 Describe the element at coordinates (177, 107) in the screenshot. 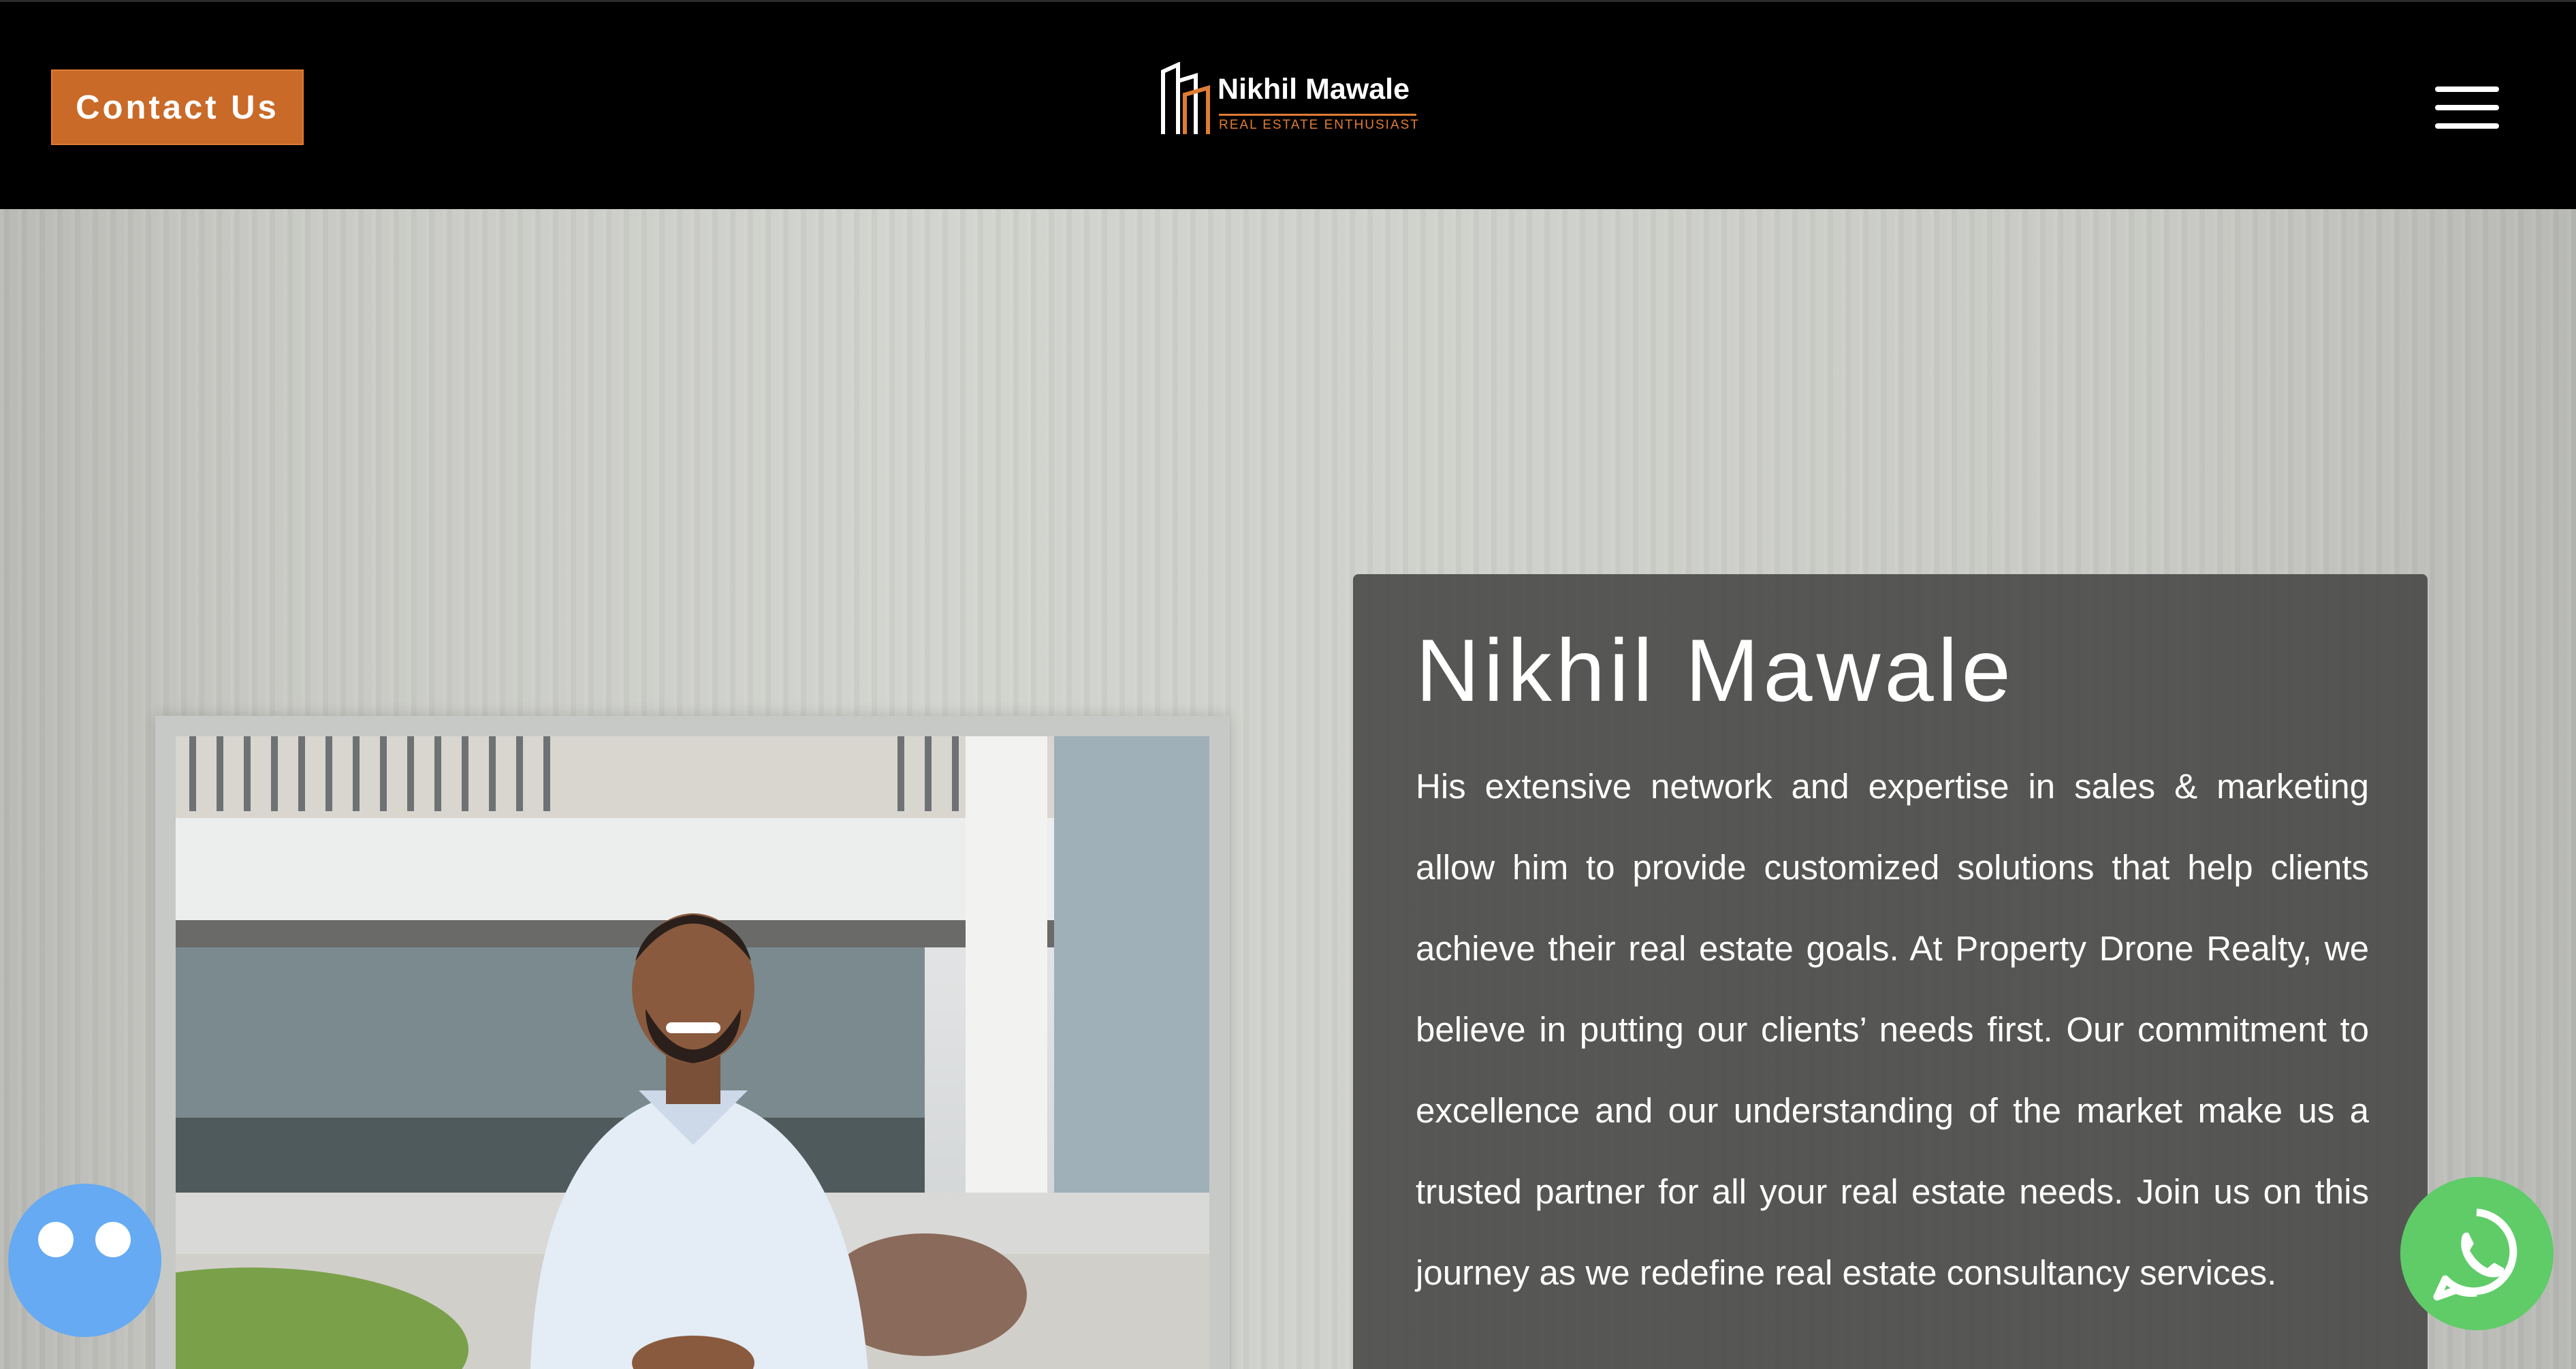

I see `contact-us-button: Contact Us` at that location.